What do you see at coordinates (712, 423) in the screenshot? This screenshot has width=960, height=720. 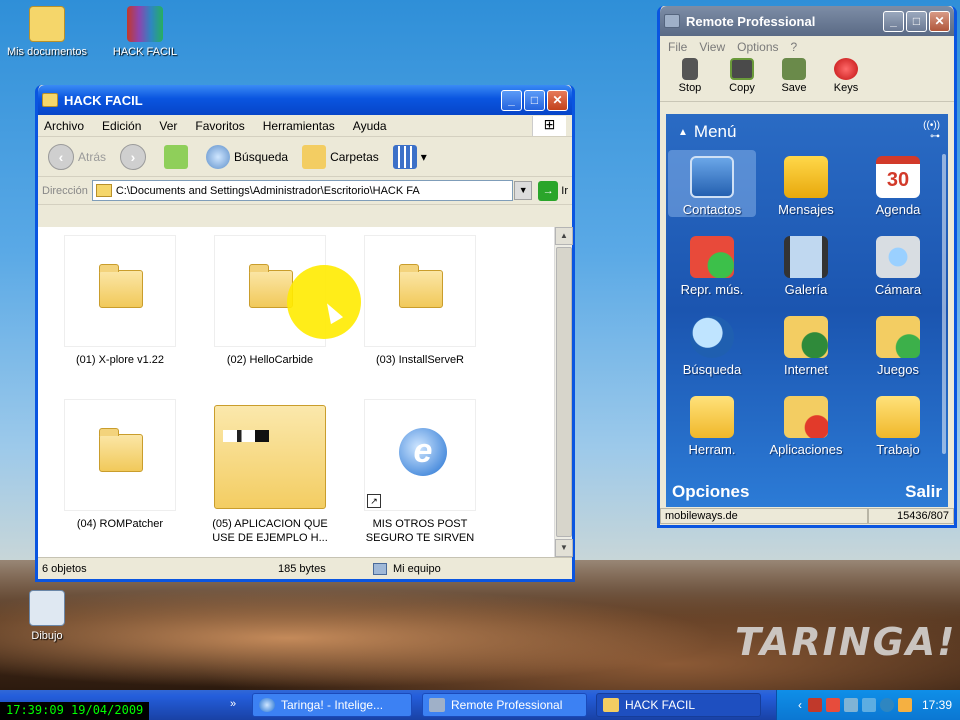 I see `app-tools: Herram.` at bounding box center [712, 423].